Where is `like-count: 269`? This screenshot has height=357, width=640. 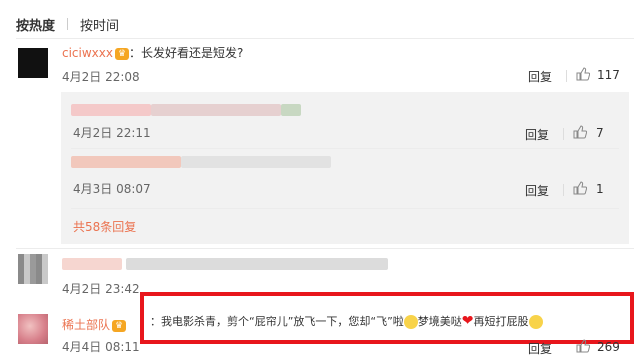
like-count: 269 is located at coordinates (608, 347).